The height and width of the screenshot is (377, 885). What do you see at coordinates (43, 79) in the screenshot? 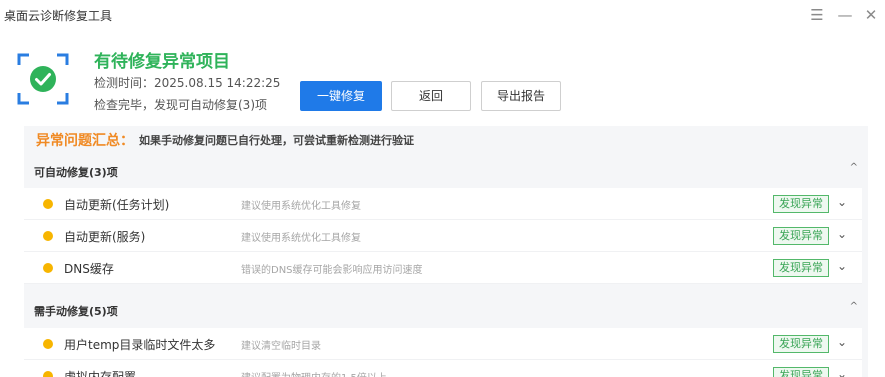
I see `check-shield-icon` at bounding box center [43, 79].